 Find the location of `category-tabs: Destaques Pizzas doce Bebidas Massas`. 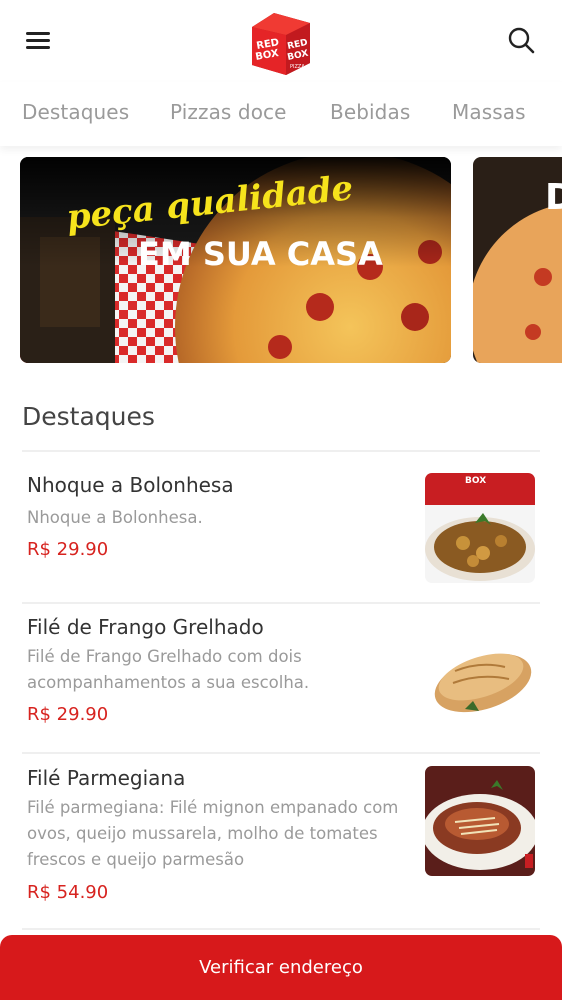

category-tabs: Destaques Pizzas doce Bebidas Massas is located at coordinates (281, 114).